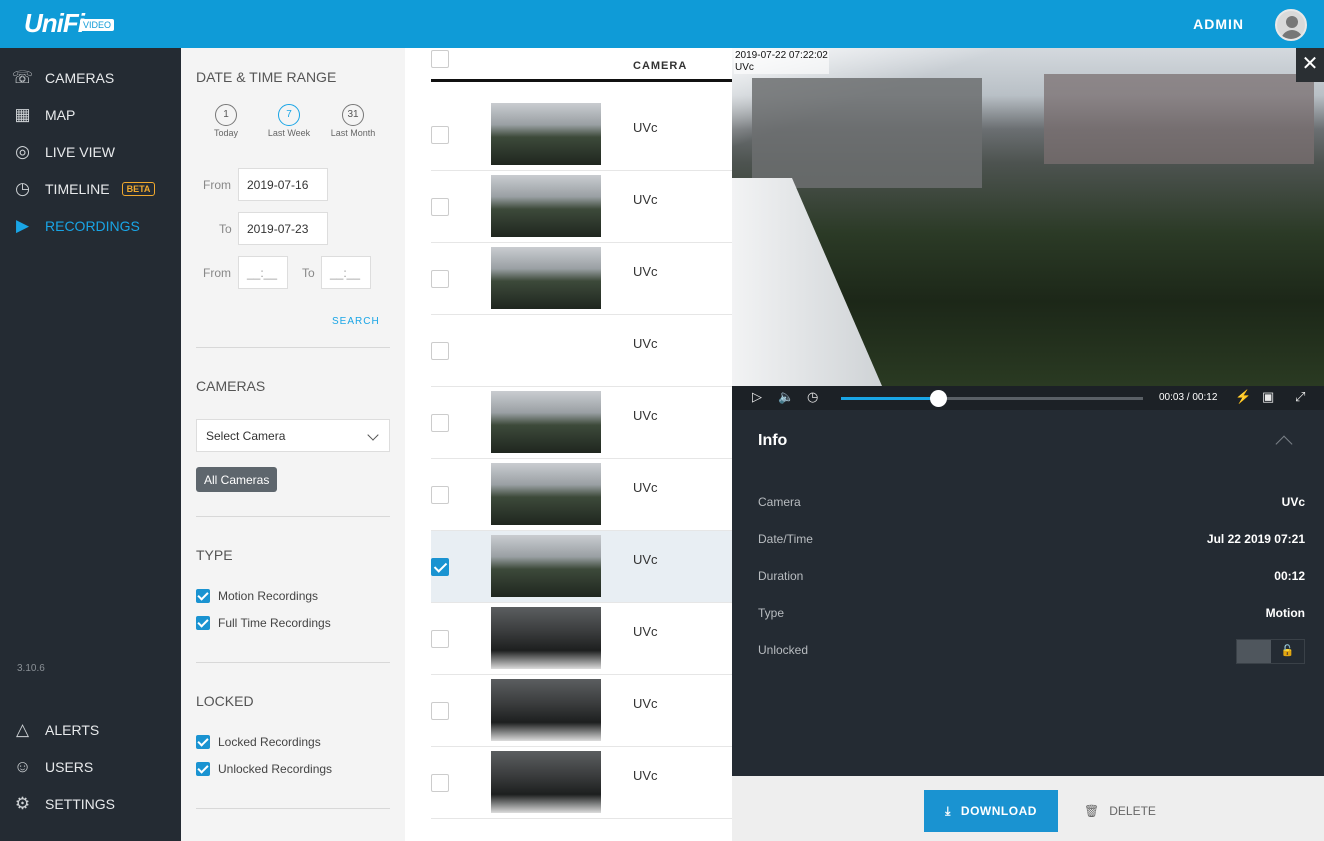 Image resolution: width=1324 pixels, height=841 pixels. I want to click on divider, so click(293, 347).